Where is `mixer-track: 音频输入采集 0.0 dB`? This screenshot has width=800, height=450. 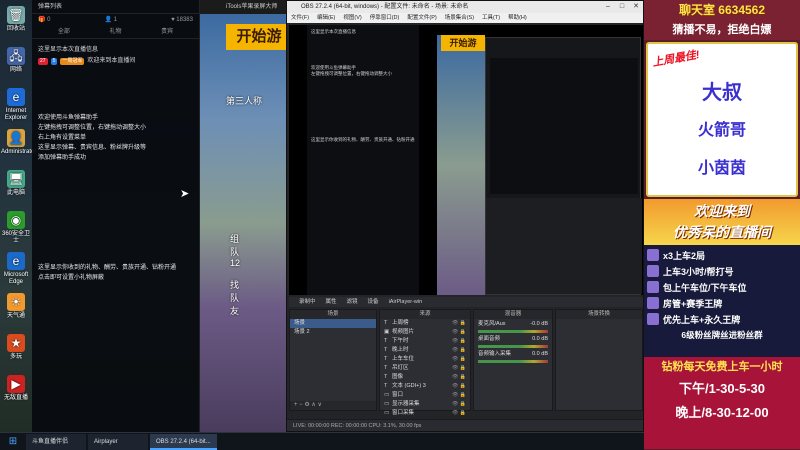 mixer-track: 音频输入采集 0.0 dB is located at coordinates (513, 356).